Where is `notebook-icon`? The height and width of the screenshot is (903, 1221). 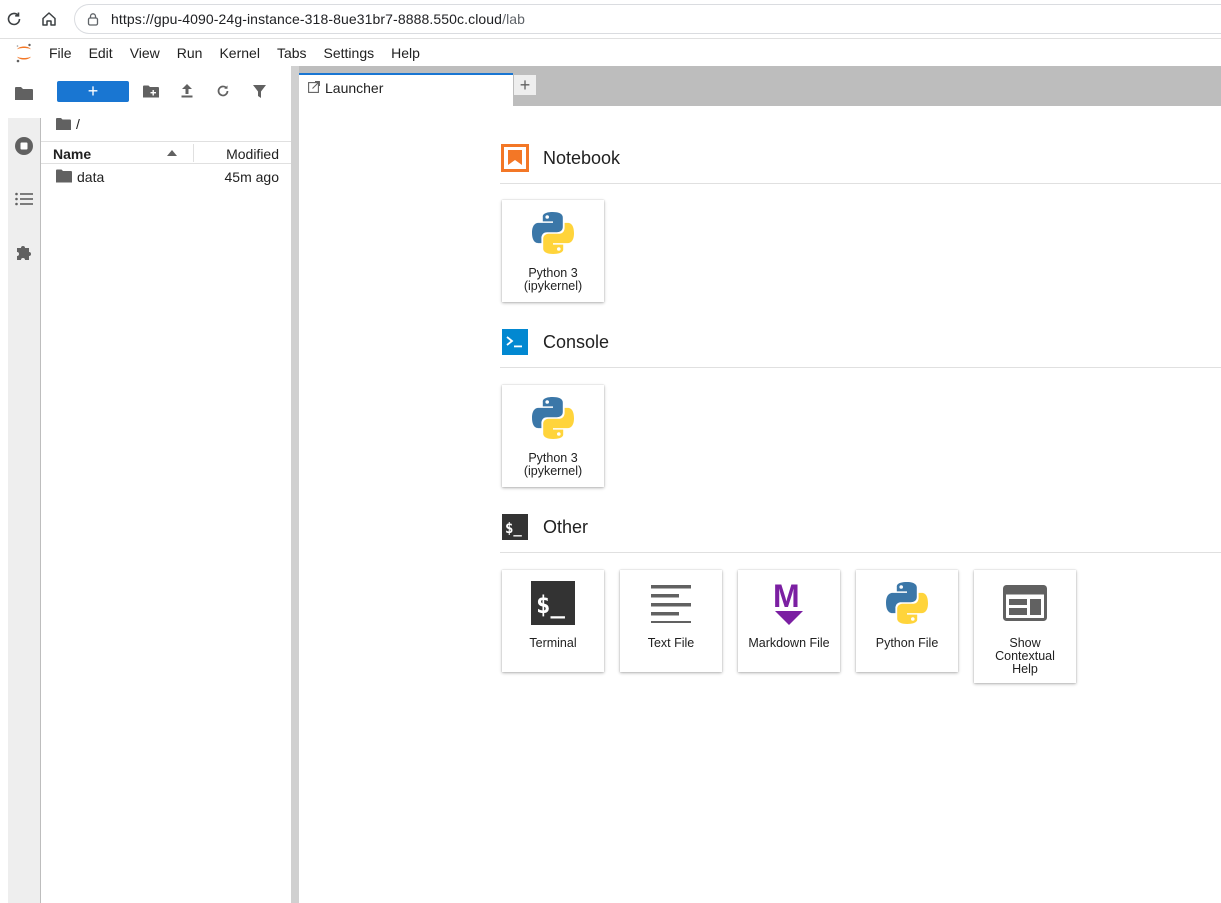 notebook-icon is located at coordinates (515, 158).